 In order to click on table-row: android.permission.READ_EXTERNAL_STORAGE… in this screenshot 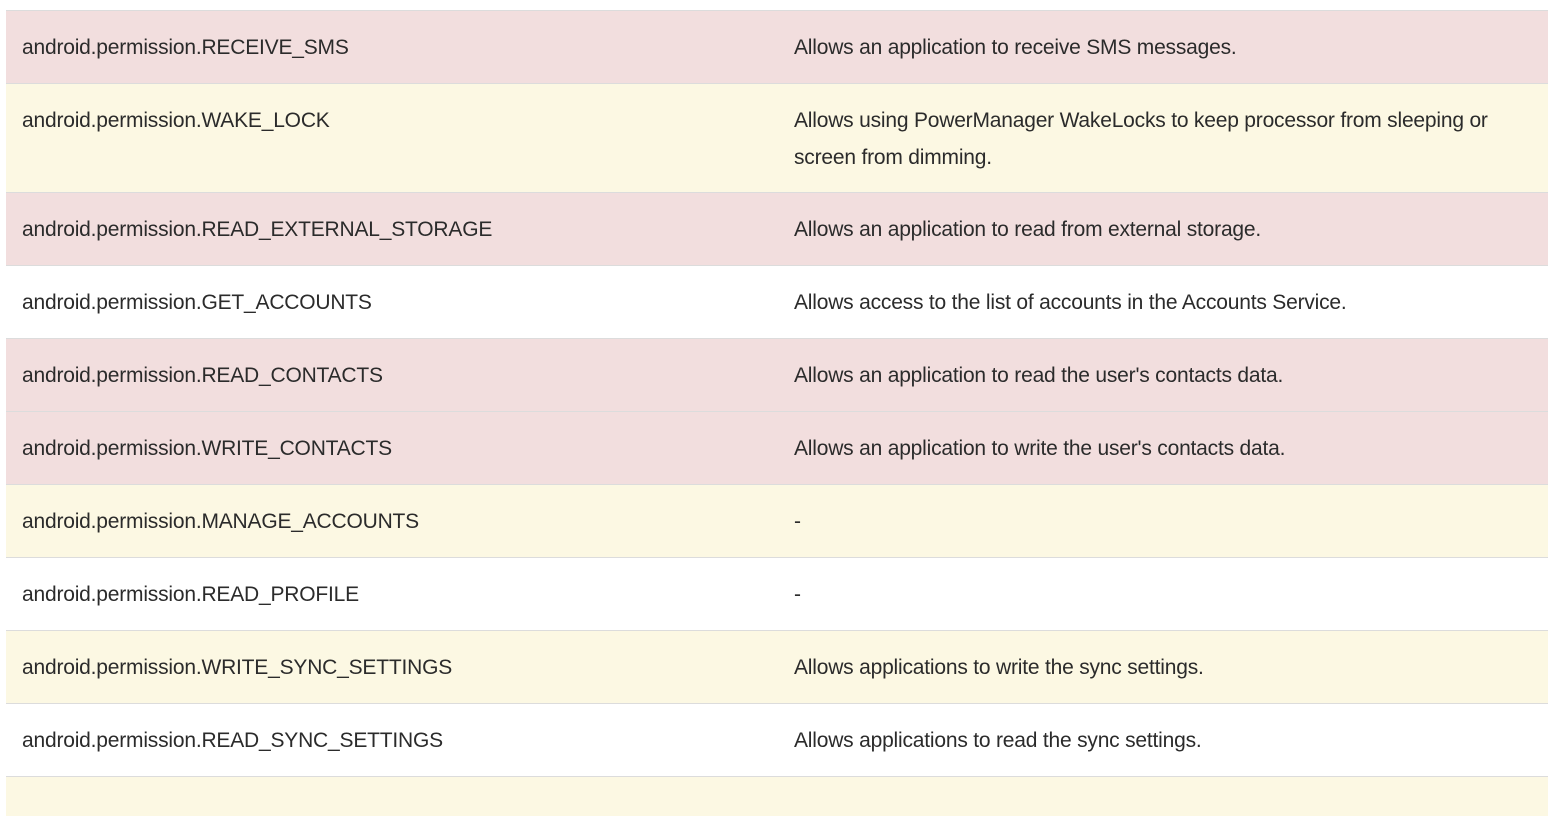, I will do `click(777, 228)`.